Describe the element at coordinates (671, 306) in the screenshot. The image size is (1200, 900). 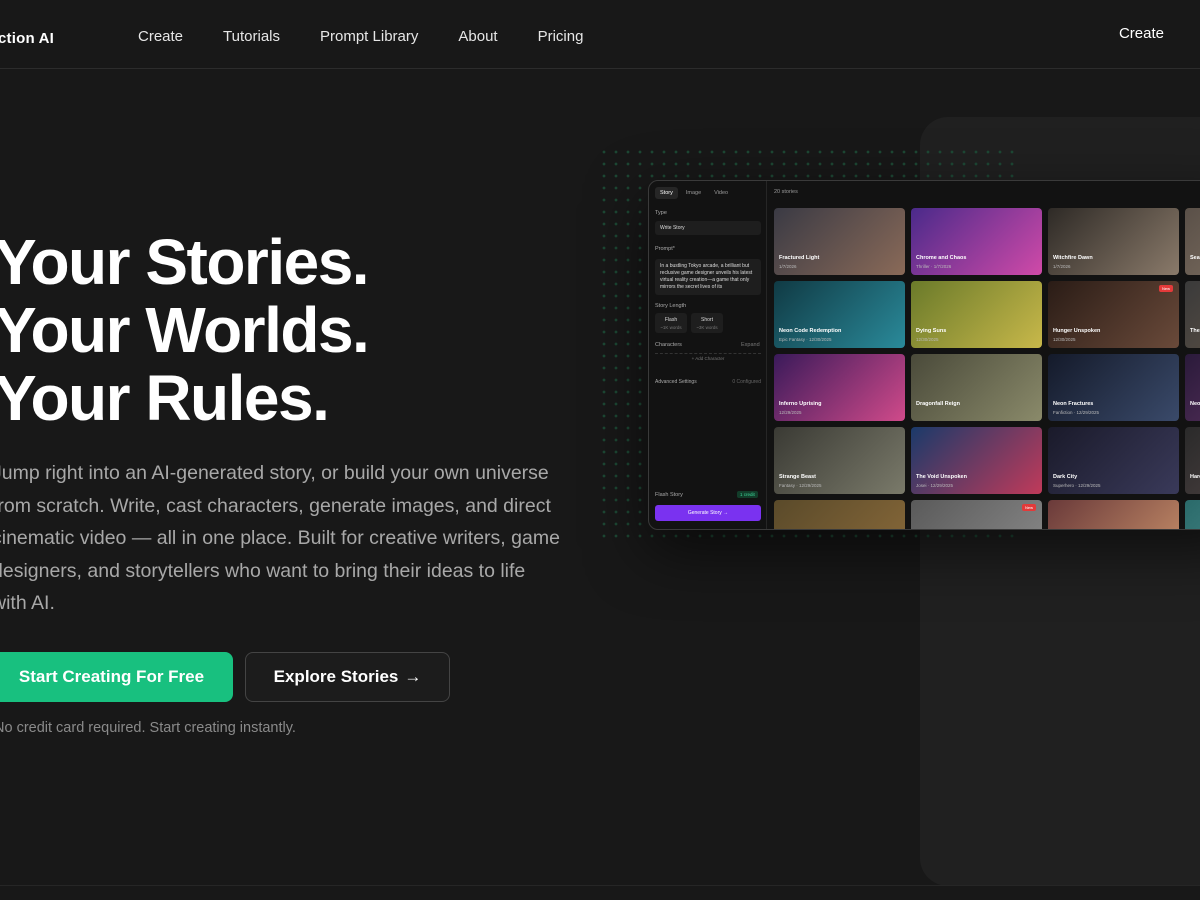
I see `story-length-label: Story Length` at that location.